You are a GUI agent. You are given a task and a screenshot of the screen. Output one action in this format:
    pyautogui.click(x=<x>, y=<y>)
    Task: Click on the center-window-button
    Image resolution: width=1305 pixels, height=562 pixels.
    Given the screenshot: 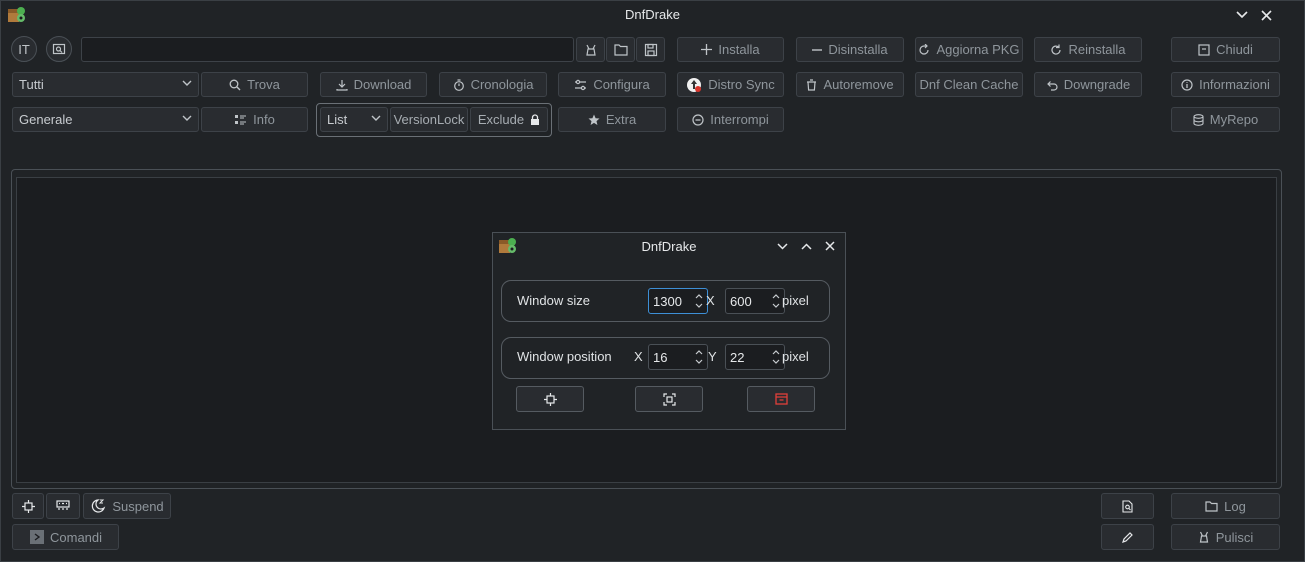 What is the action you would take?
    pyautogui.click(x=550, y=399)
    